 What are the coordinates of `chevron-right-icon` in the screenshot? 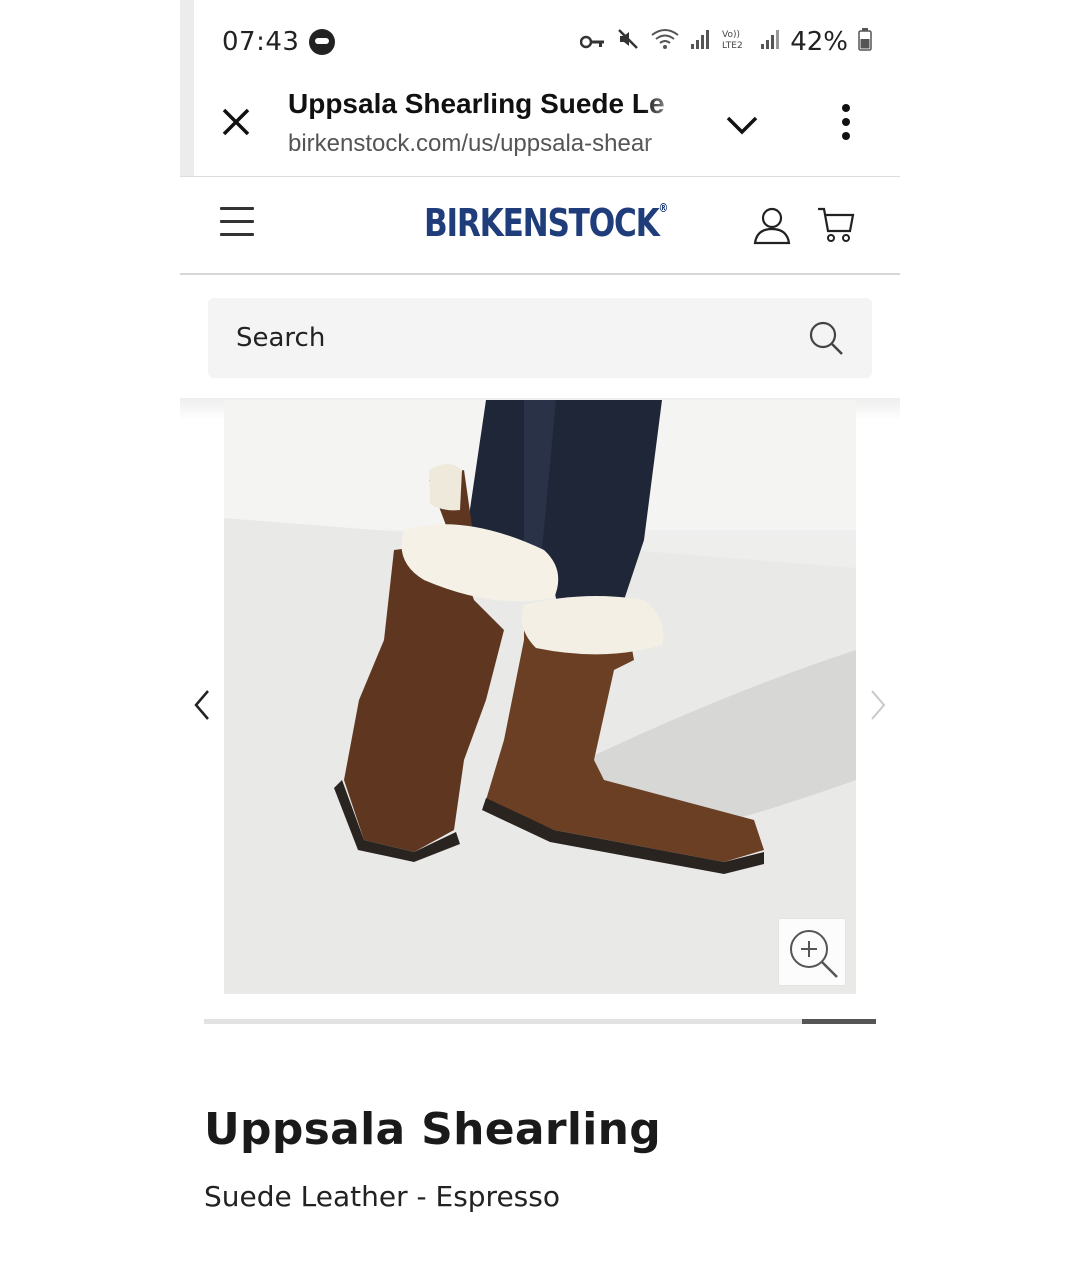 It's located at (878, 705).